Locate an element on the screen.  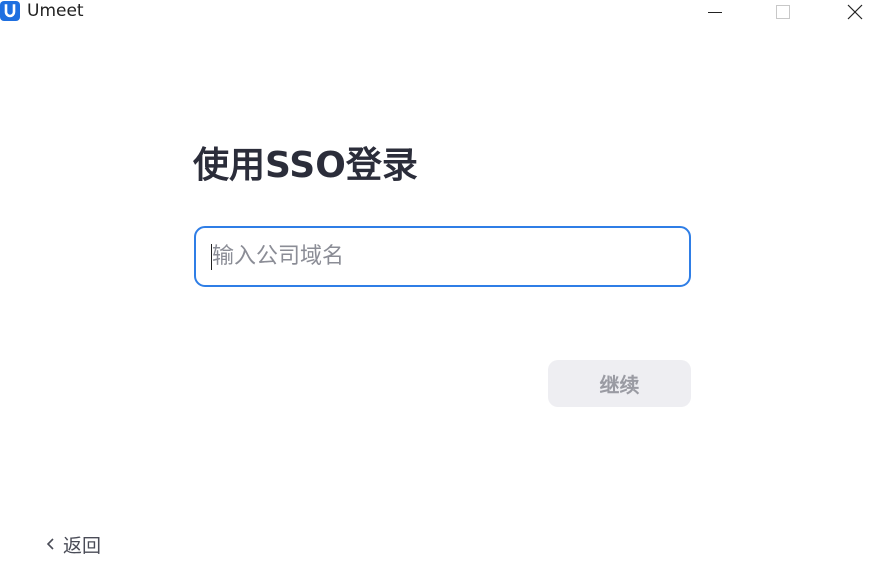
back-label: 返回 is located at coordinates (82, 545).